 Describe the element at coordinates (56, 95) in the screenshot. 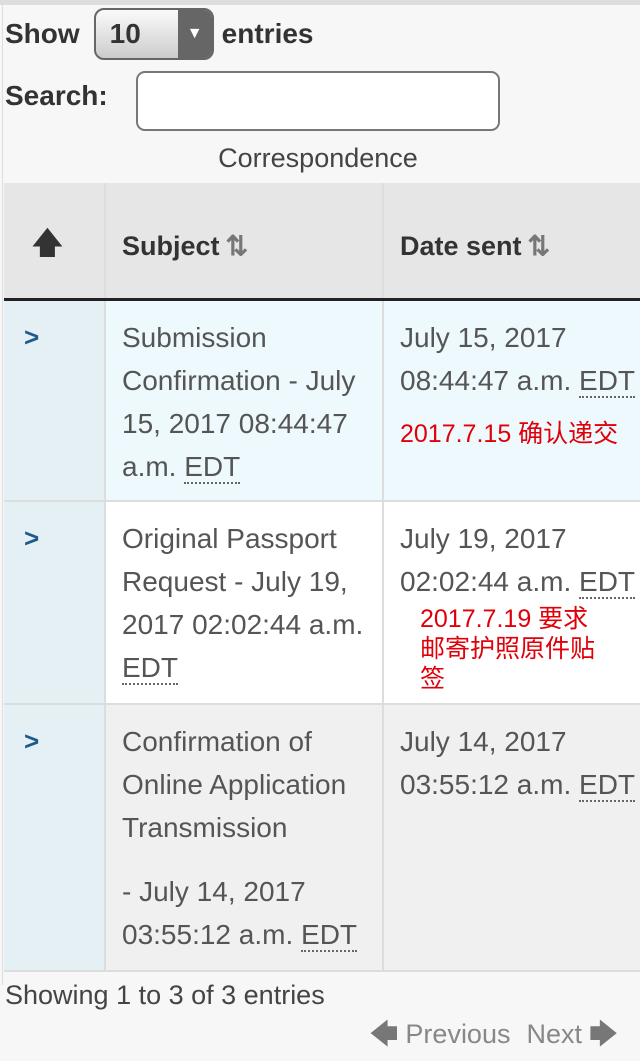

I see `search-label: Search:` at that location.